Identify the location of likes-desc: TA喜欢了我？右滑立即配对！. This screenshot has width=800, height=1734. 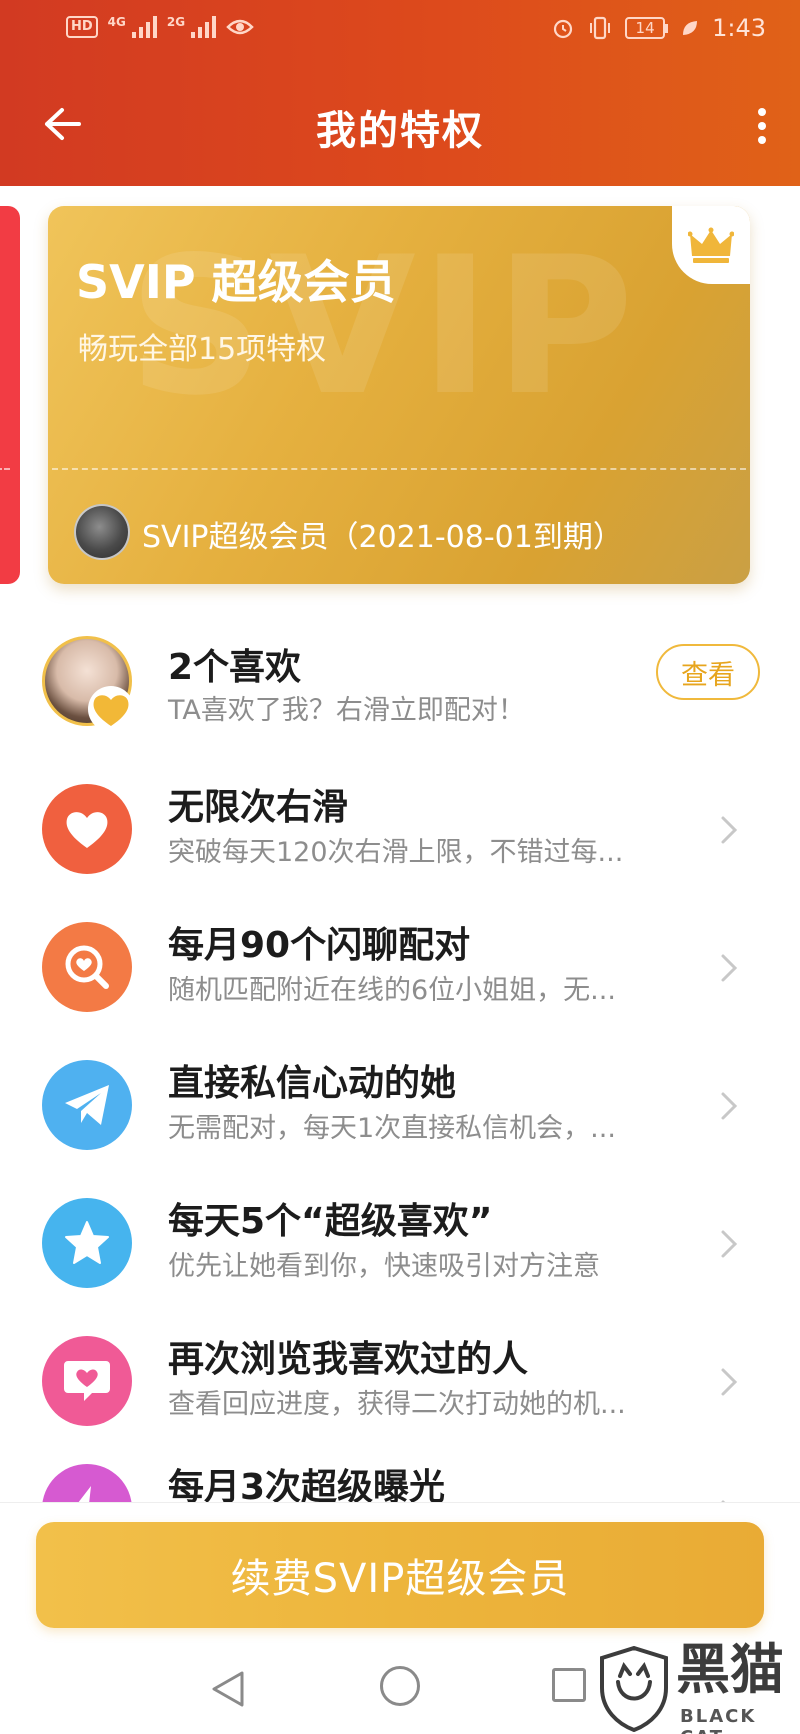
(346, 710).